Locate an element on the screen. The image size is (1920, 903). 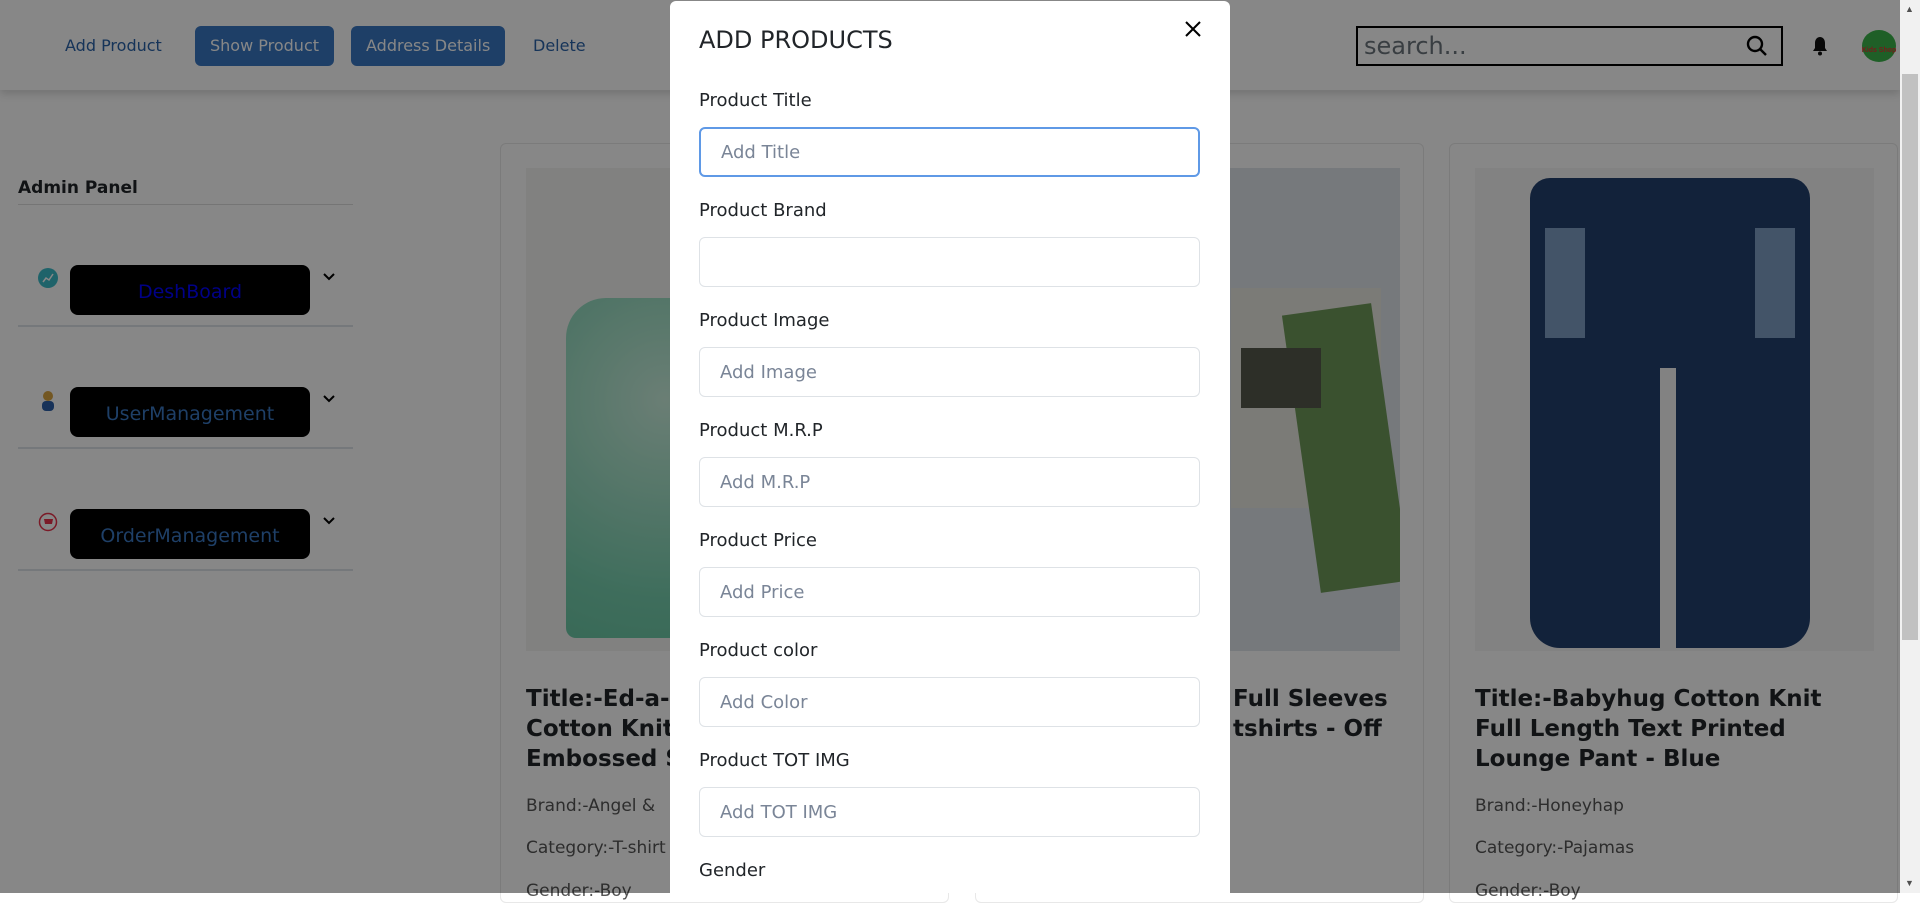
scroll-down-icon: ▼ is located at coordinates (1909, 883).